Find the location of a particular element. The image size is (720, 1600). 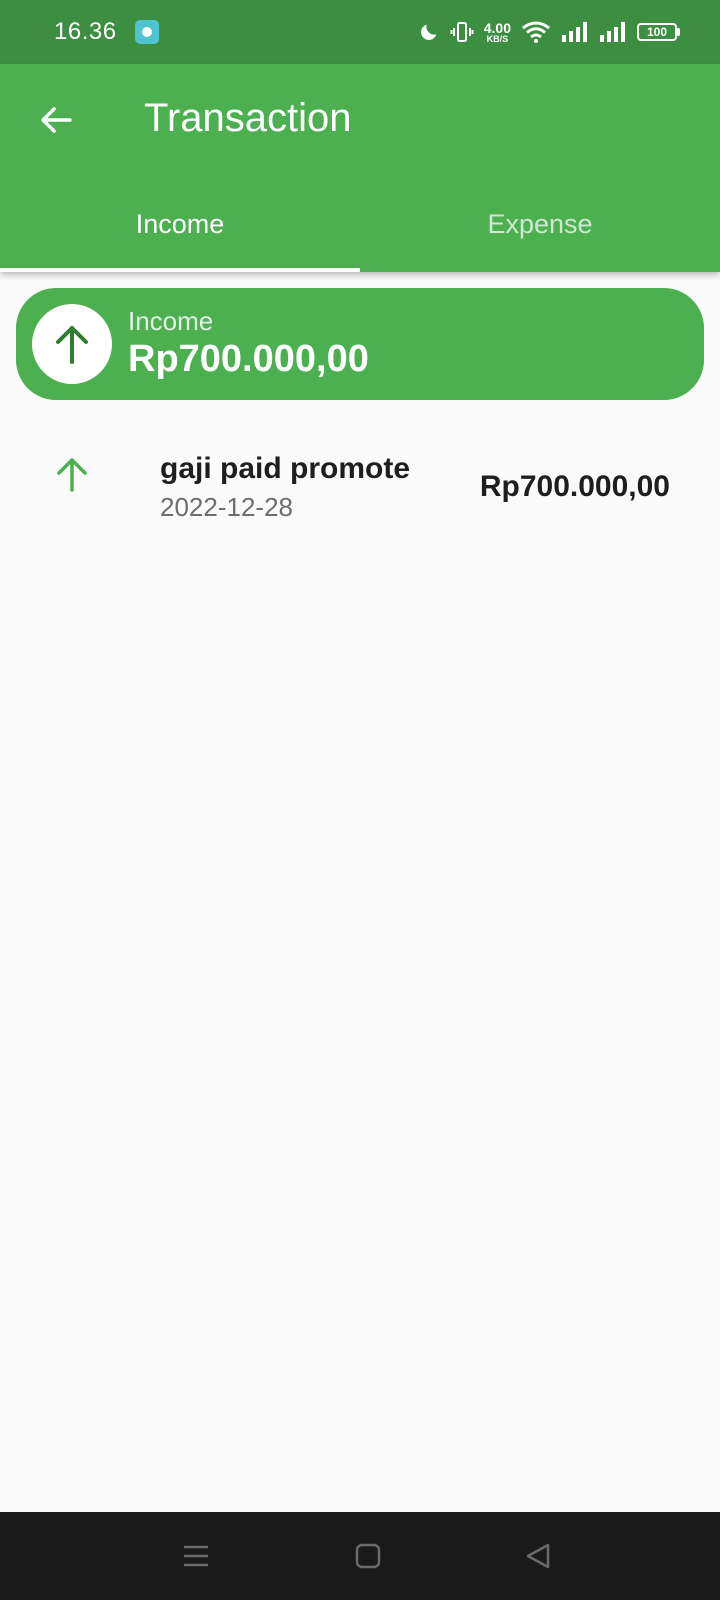

recents-button is located at coordinates (196, 1556).